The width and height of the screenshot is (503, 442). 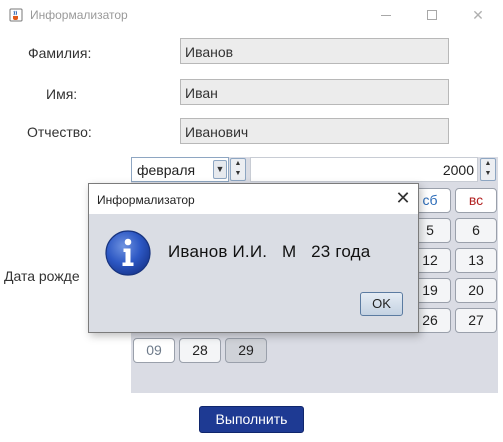 I want to click on dialog-message: Иванов И.И. М 23 года, so click(x=269, y=251).